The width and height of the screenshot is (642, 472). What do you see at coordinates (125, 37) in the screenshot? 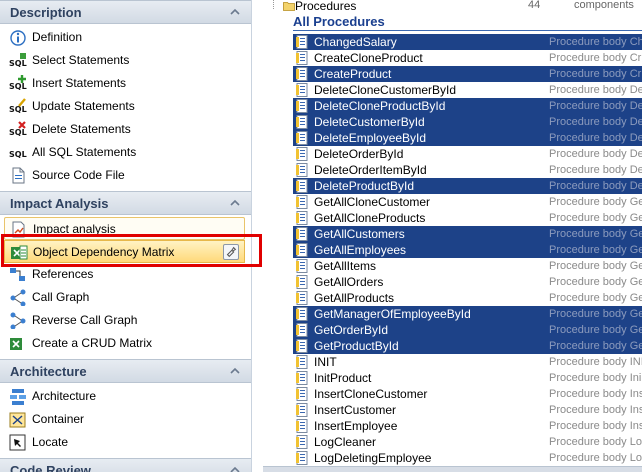
I see `nav-item-definition: Definition` at bounding box center [125, 37].